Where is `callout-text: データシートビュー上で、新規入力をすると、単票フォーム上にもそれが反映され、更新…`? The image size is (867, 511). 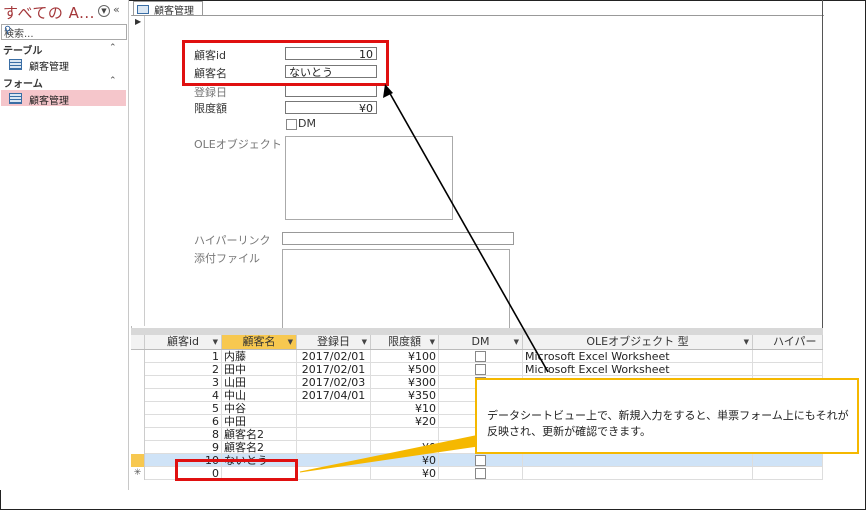 callout-text: データシートビュー上で、新規入力をすると、単票フォーム上にもそれが反映され、更新… is located at coordinates (668, 423).